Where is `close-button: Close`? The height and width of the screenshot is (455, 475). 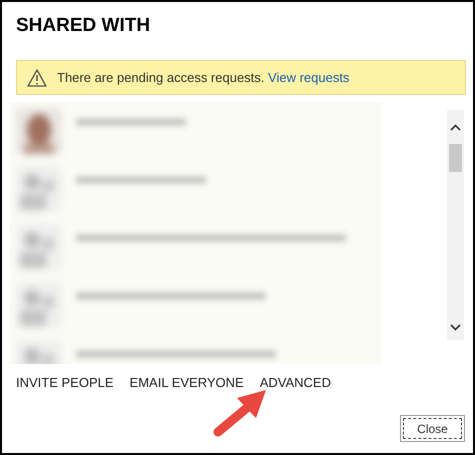 close-button: Close is located at coordinates (432, 428).